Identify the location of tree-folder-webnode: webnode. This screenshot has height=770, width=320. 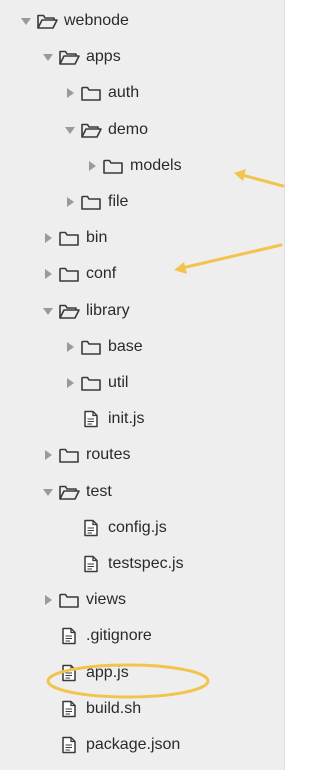
(152, 21).